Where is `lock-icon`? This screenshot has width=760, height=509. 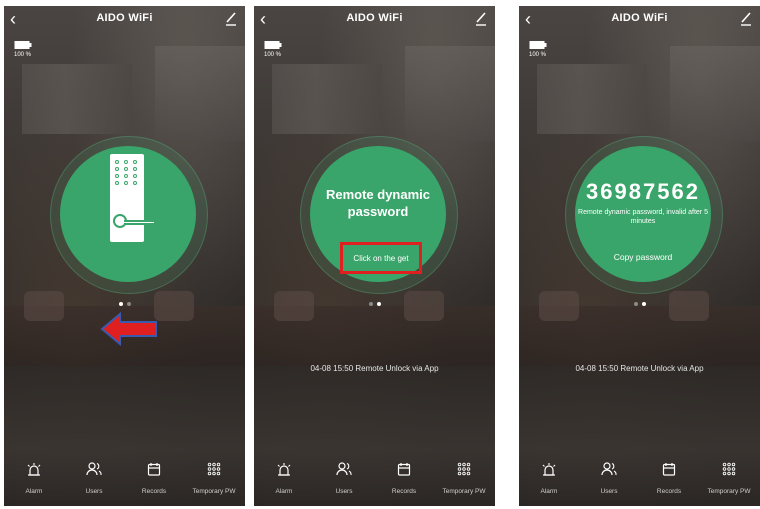
lock-icon is located at coordinates (133, 198).